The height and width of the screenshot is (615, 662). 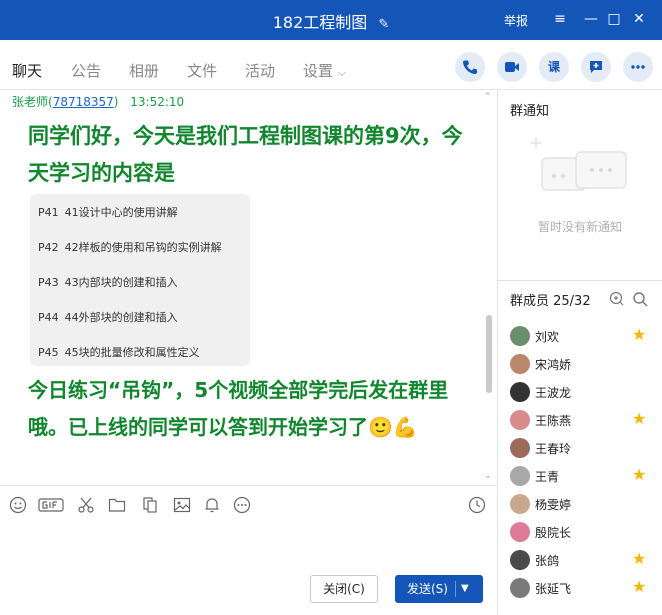 I want to click on group-name: 182工程制图, so click(x=320, y=22).